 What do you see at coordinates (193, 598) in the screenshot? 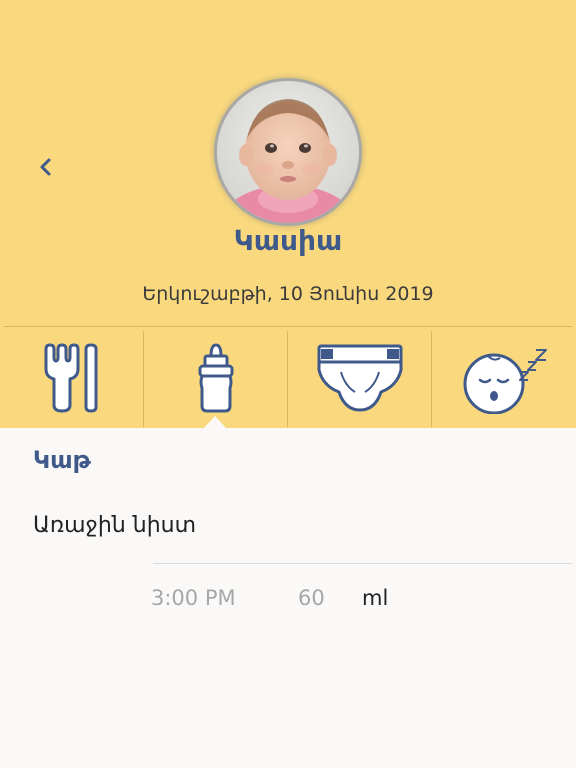
I see `time-field: 3:00 PM` at bounding box center [193, 598].